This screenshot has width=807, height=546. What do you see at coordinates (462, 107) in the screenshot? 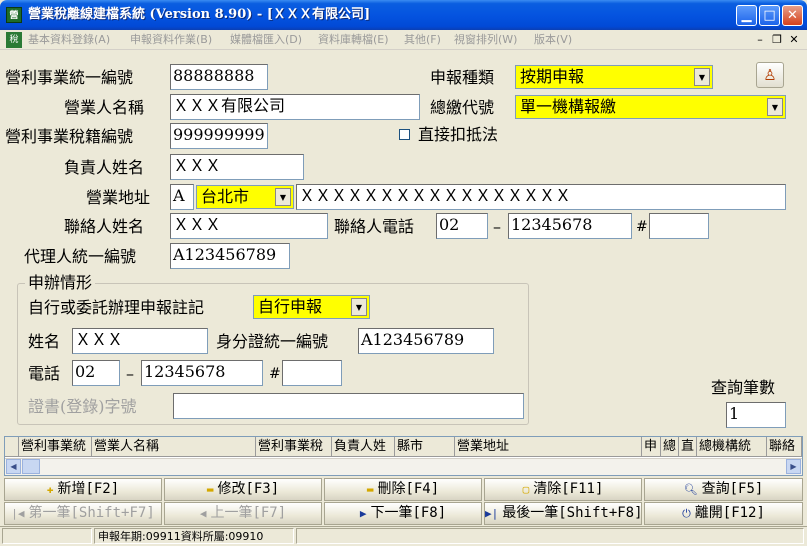
I see `payment-code-label: 總繳代號` at bounding box center [462, 107].